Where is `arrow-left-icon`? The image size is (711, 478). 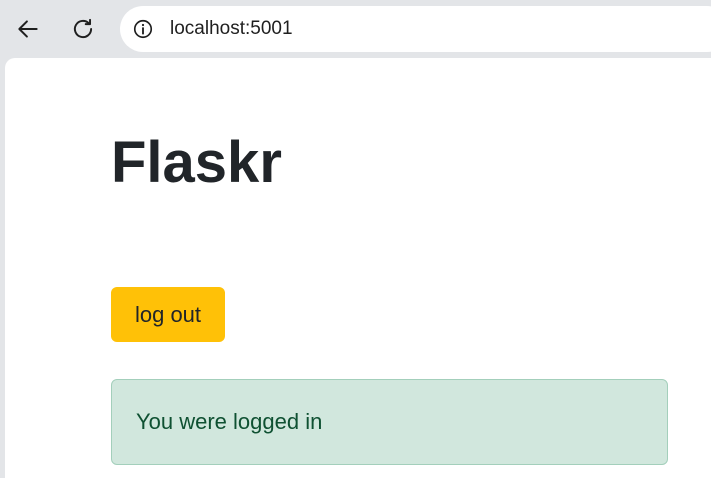
arrow-left-icon is located at coordinates (28, 29).